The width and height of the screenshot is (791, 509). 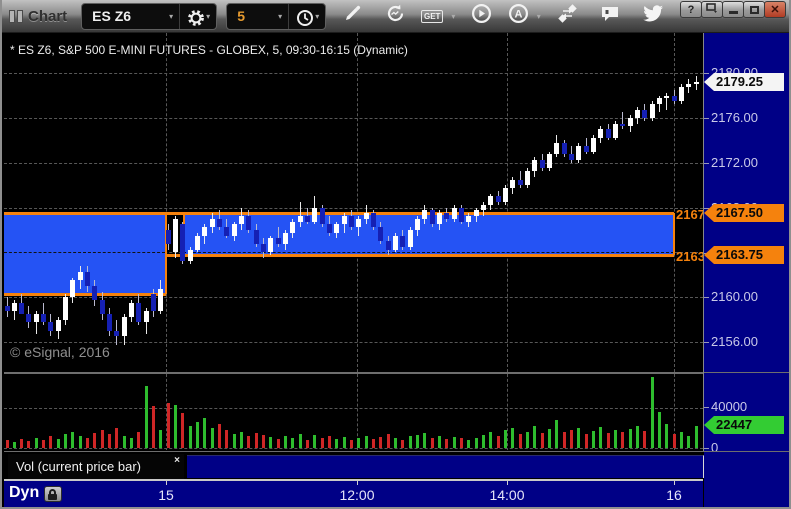 I want to click on gear-icon, so click(x=196, y=18).